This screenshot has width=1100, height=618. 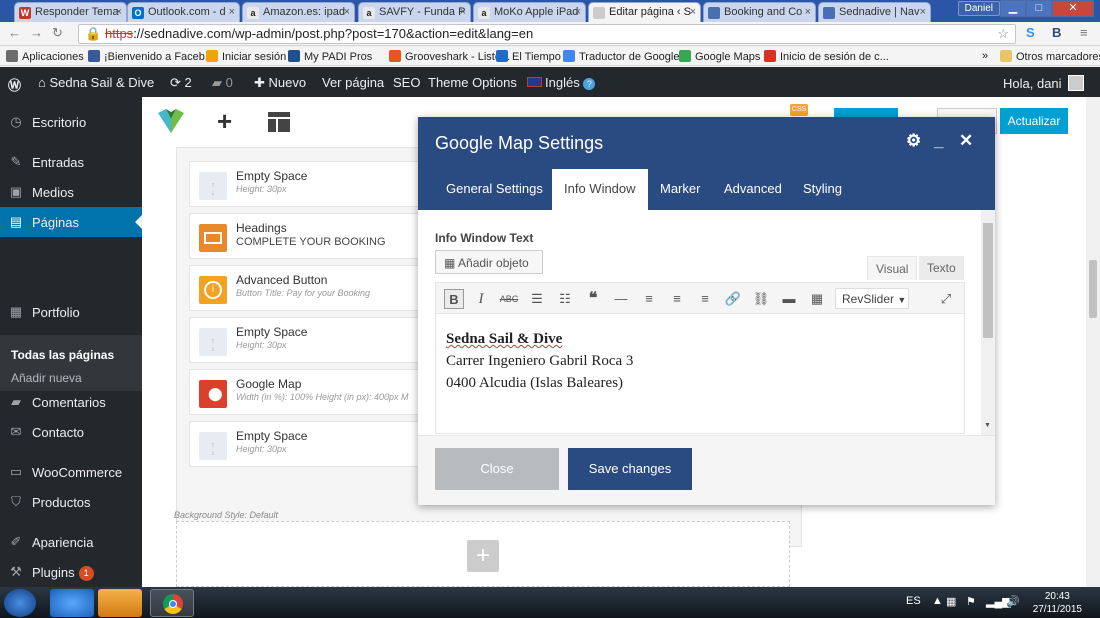 I want to click on forward-icon: →, so click(x=36, y=32).